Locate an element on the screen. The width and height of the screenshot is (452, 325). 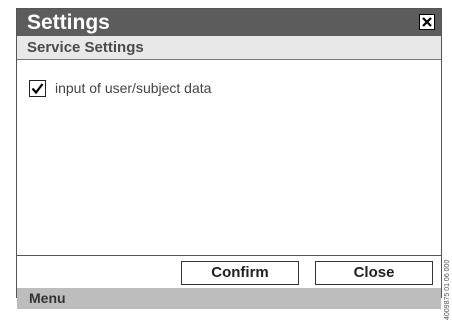
title-bar: Settings is located at coordinates (229, 22).